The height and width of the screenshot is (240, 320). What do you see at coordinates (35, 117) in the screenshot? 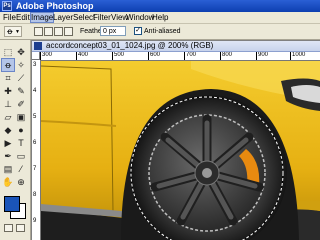
I see `ruler-label: 5` at bounding box center [35, 117].